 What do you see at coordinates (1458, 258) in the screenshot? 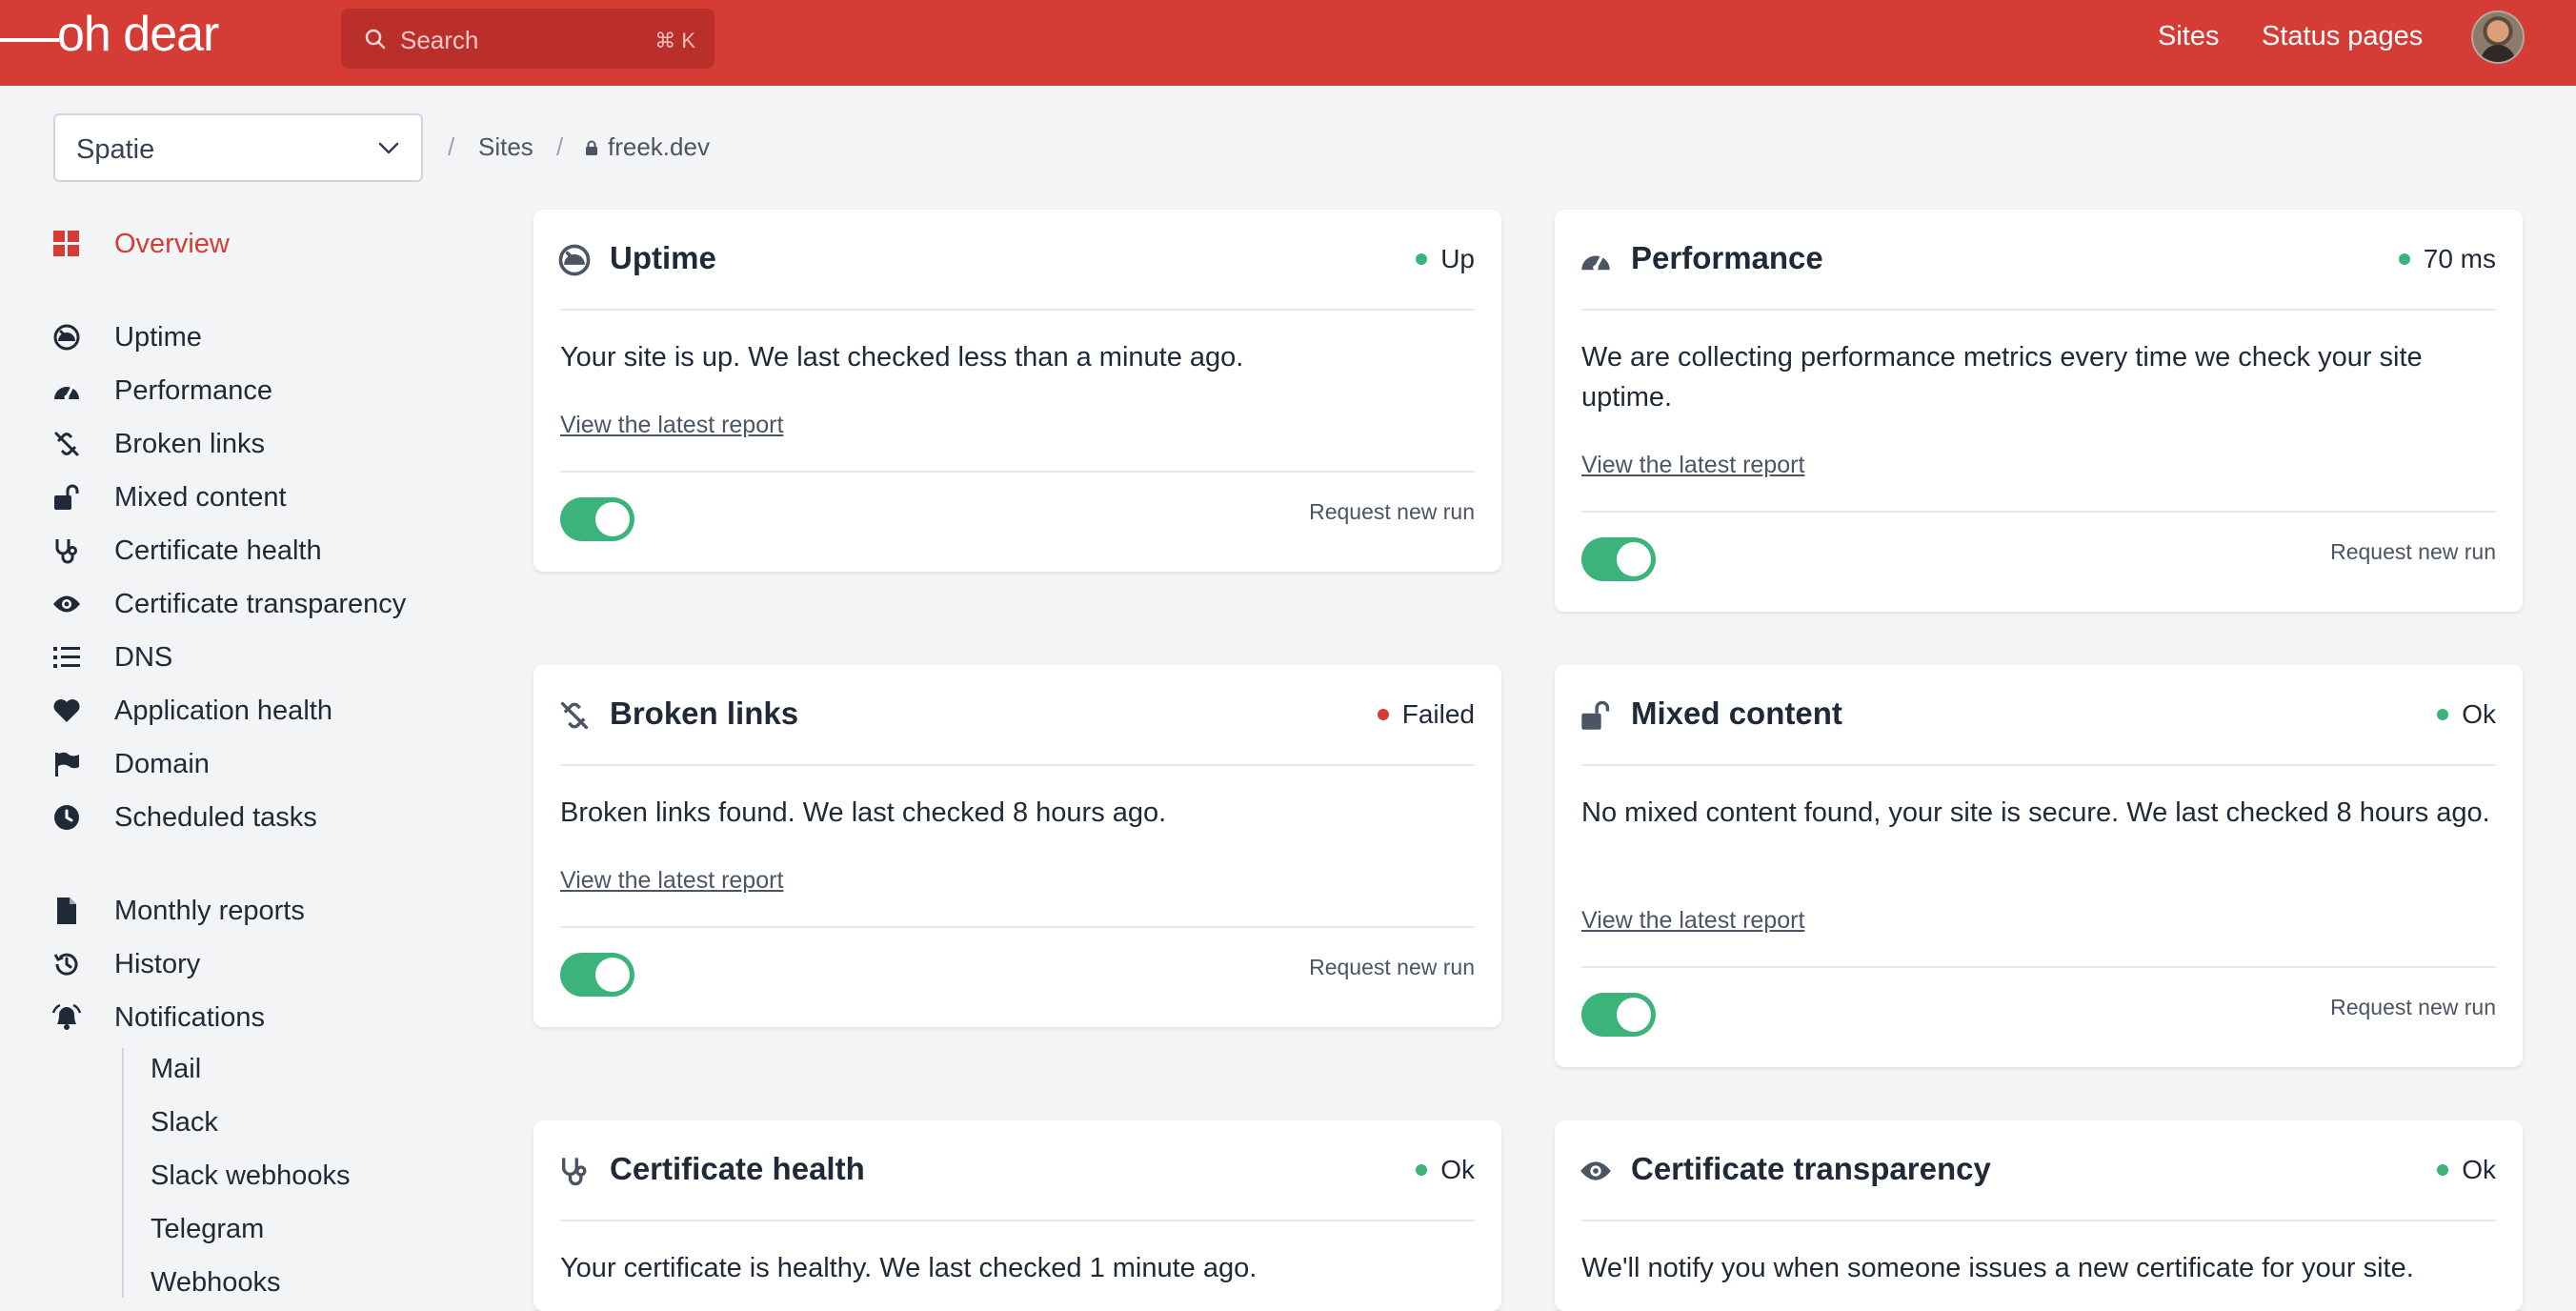
I see `status-text: Up` at bounding box center [1458, 258].